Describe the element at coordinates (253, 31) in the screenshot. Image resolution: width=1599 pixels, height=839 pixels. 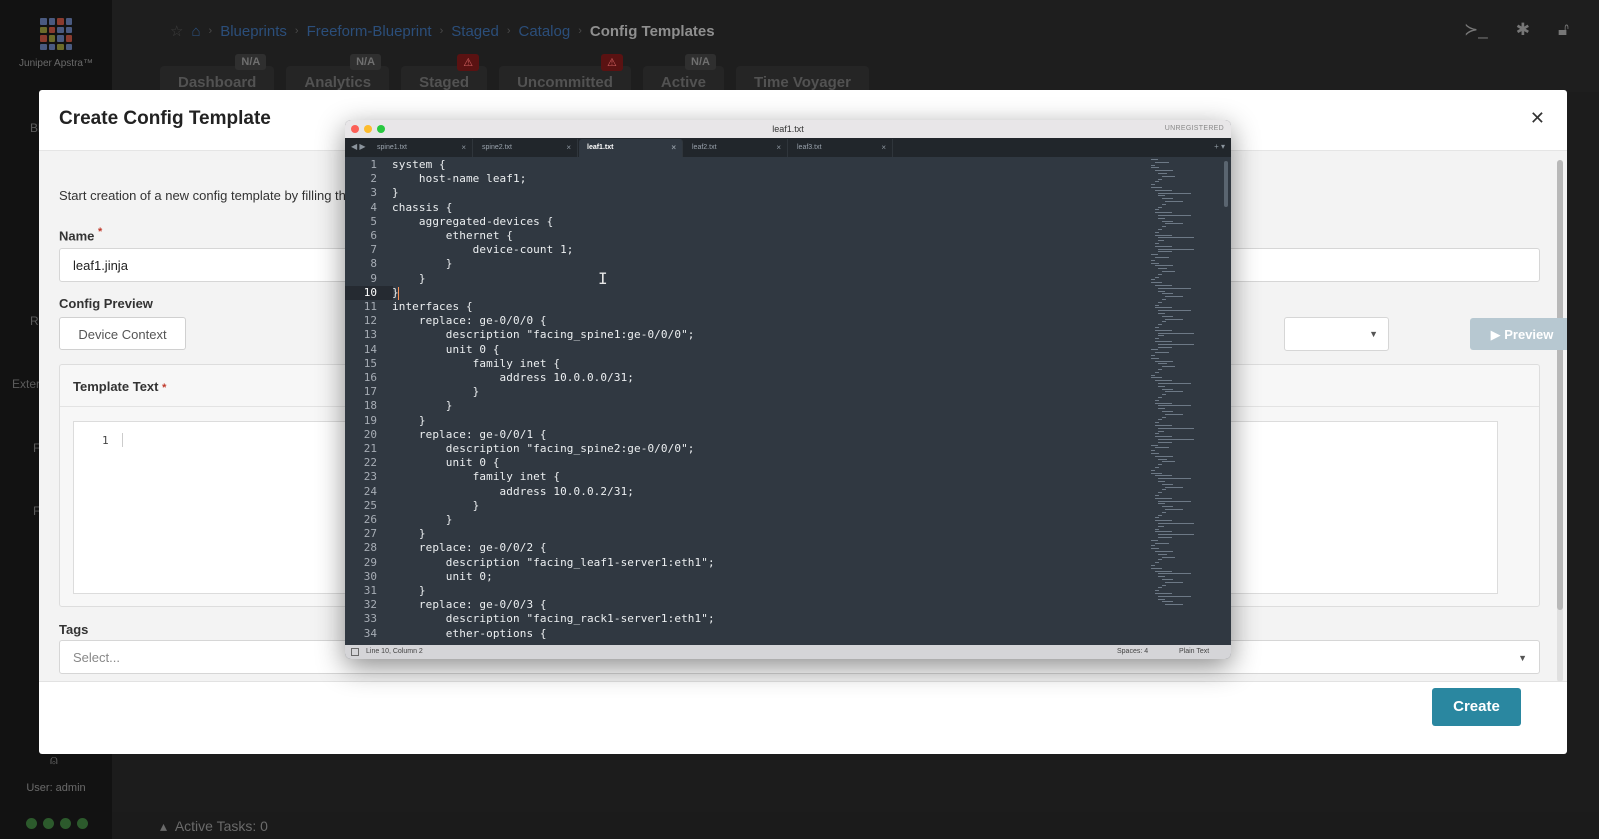
I see `breadcrumb-blueprints: Blueprints` at that location.